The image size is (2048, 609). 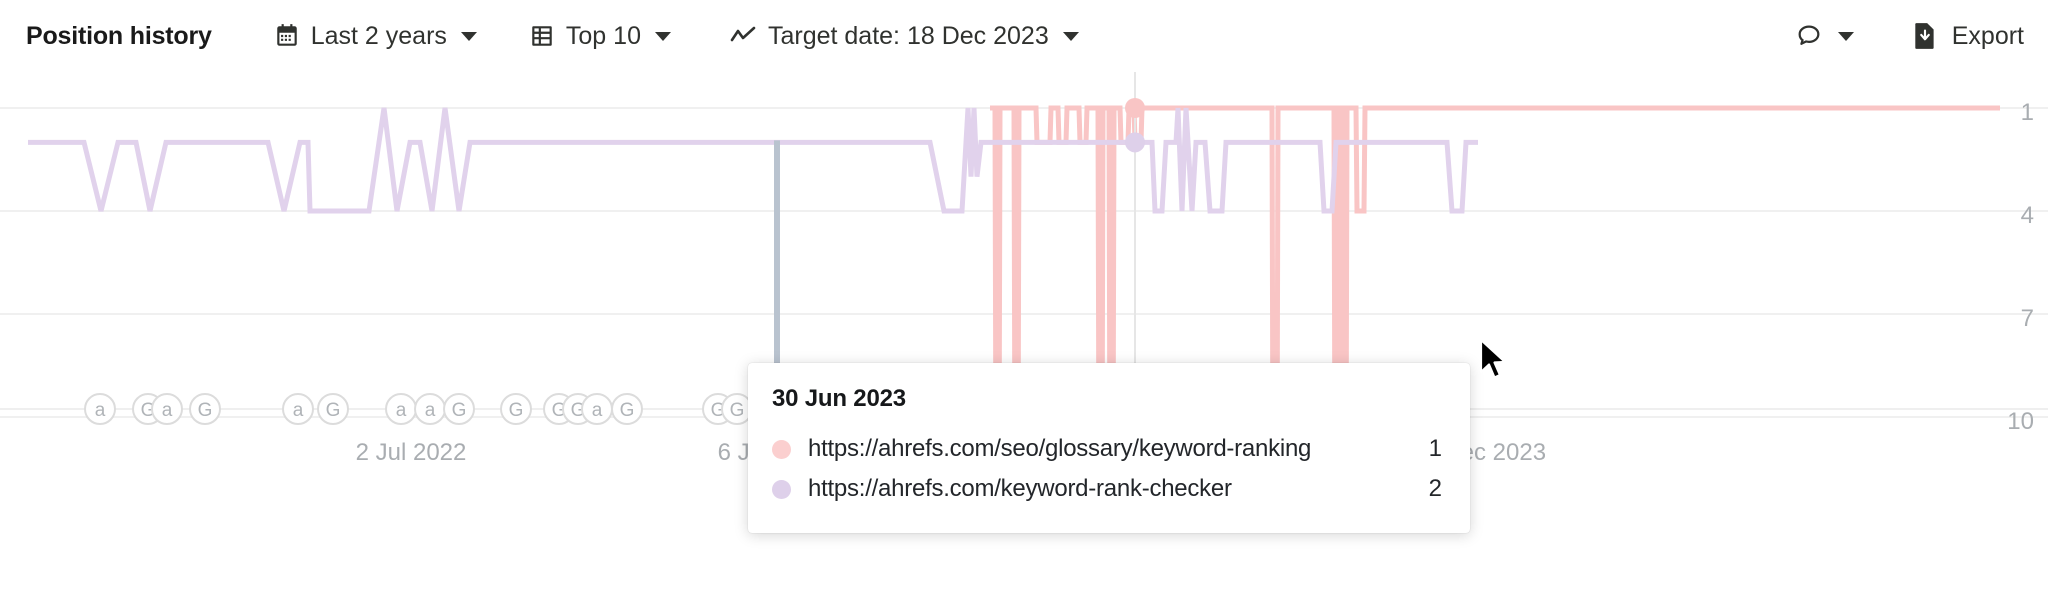 What do you see at coordinates (603, 35) in the screenshot?
I see `top-filter-label: Top 10` at bounding box center [603, 35].